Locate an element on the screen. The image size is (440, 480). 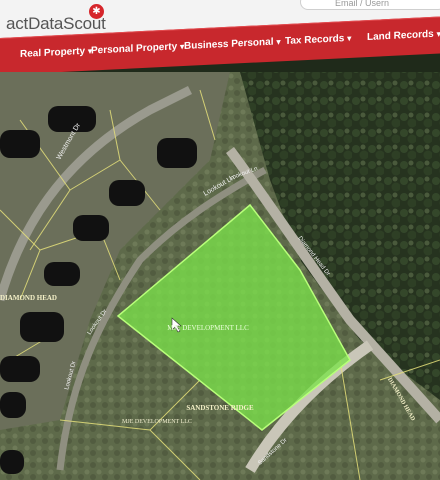
nav-business-personal: Business Personal ▾ is located at coordinates (232, 44).